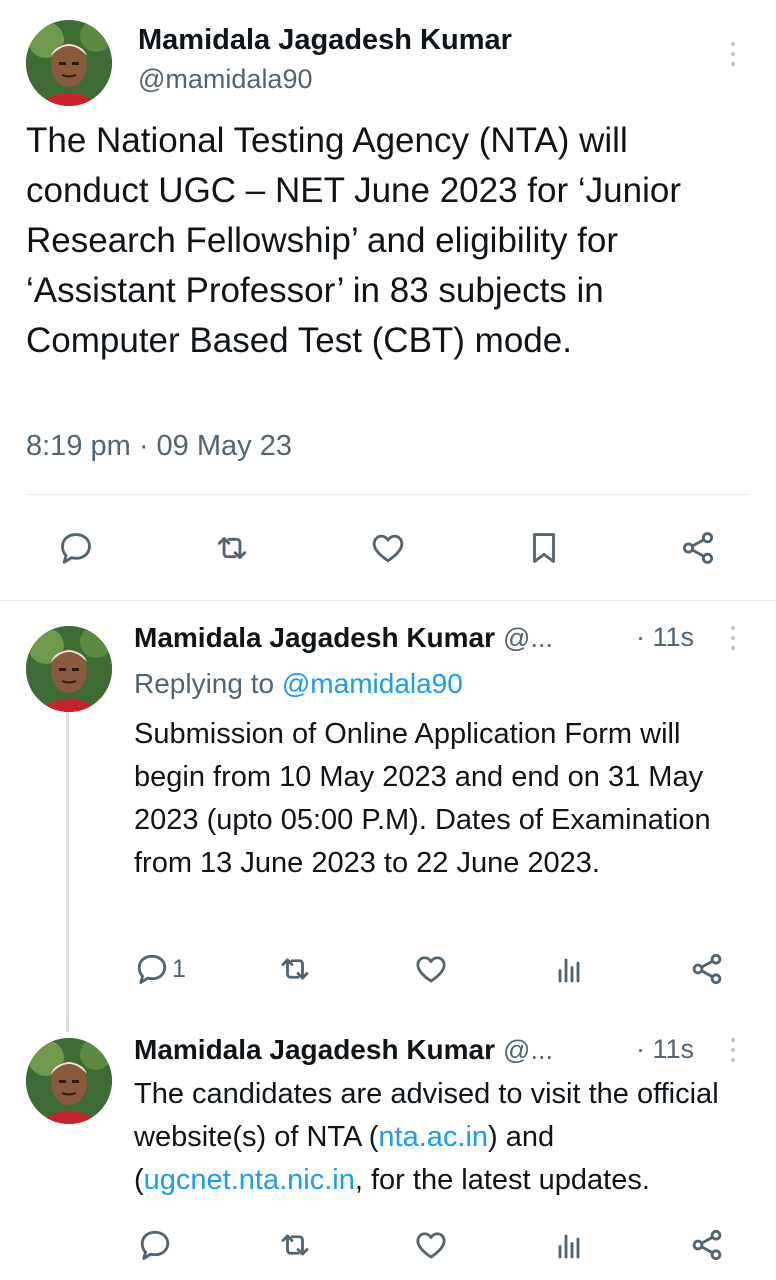 This screenshot has height=1280, width=776. I want to click on replying-to: Replying to @mamidala90, so click(298, 684).